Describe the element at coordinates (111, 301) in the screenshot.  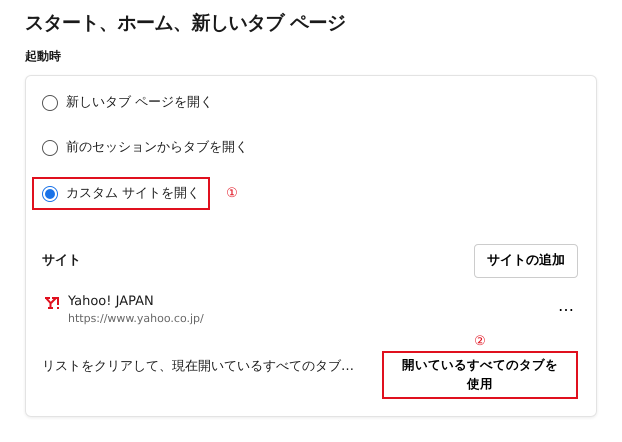
I see `site-name: Yahoo! JAPAN` at that location.